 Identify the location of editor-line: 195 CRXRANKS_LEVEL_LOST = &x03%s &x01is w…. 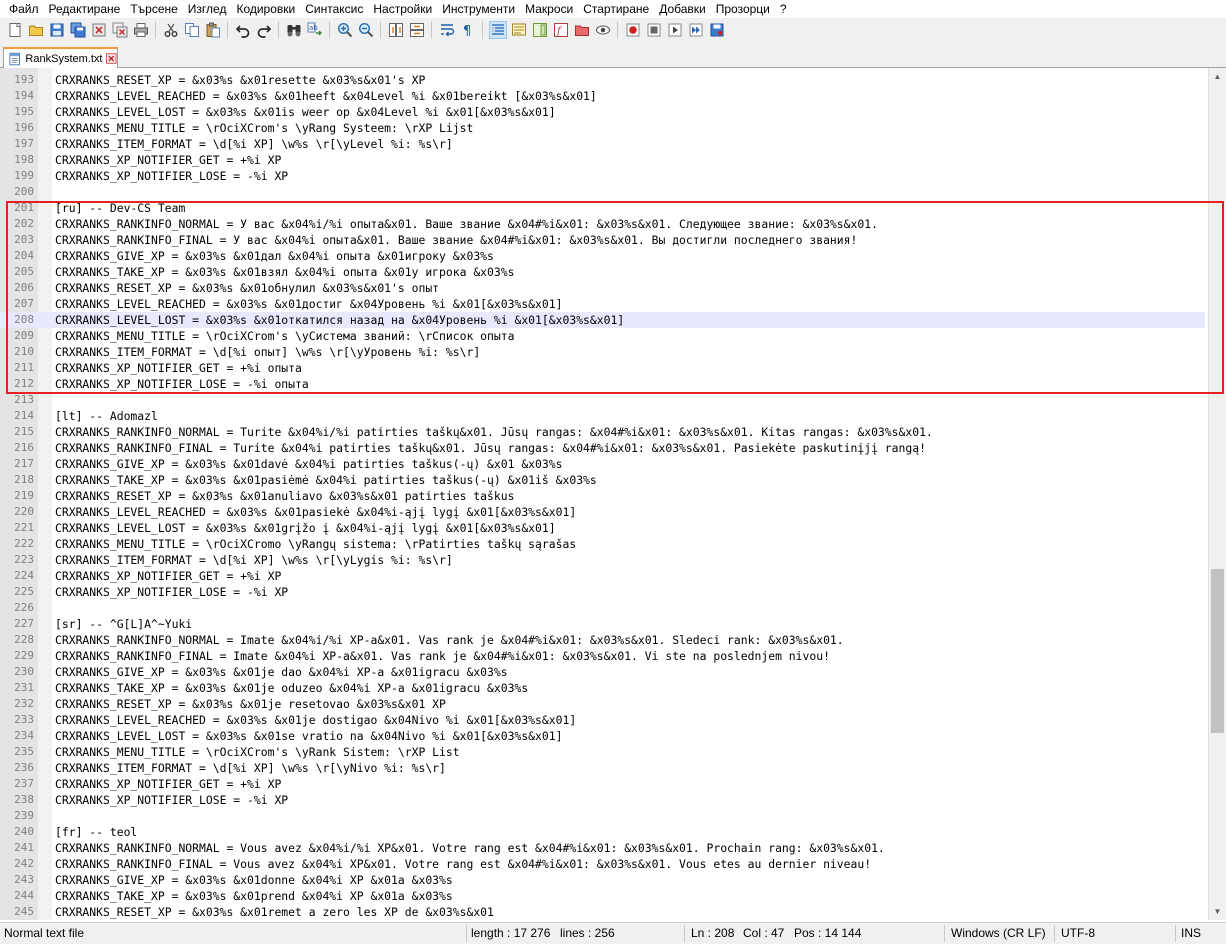
(602, 112).